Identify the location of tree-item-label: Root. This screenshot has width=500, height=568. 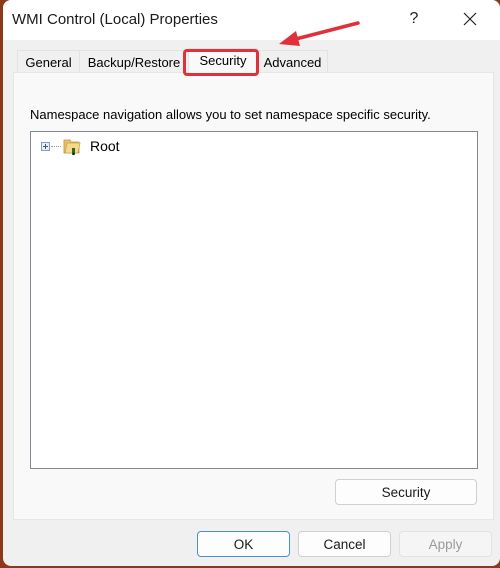
(105, 146).